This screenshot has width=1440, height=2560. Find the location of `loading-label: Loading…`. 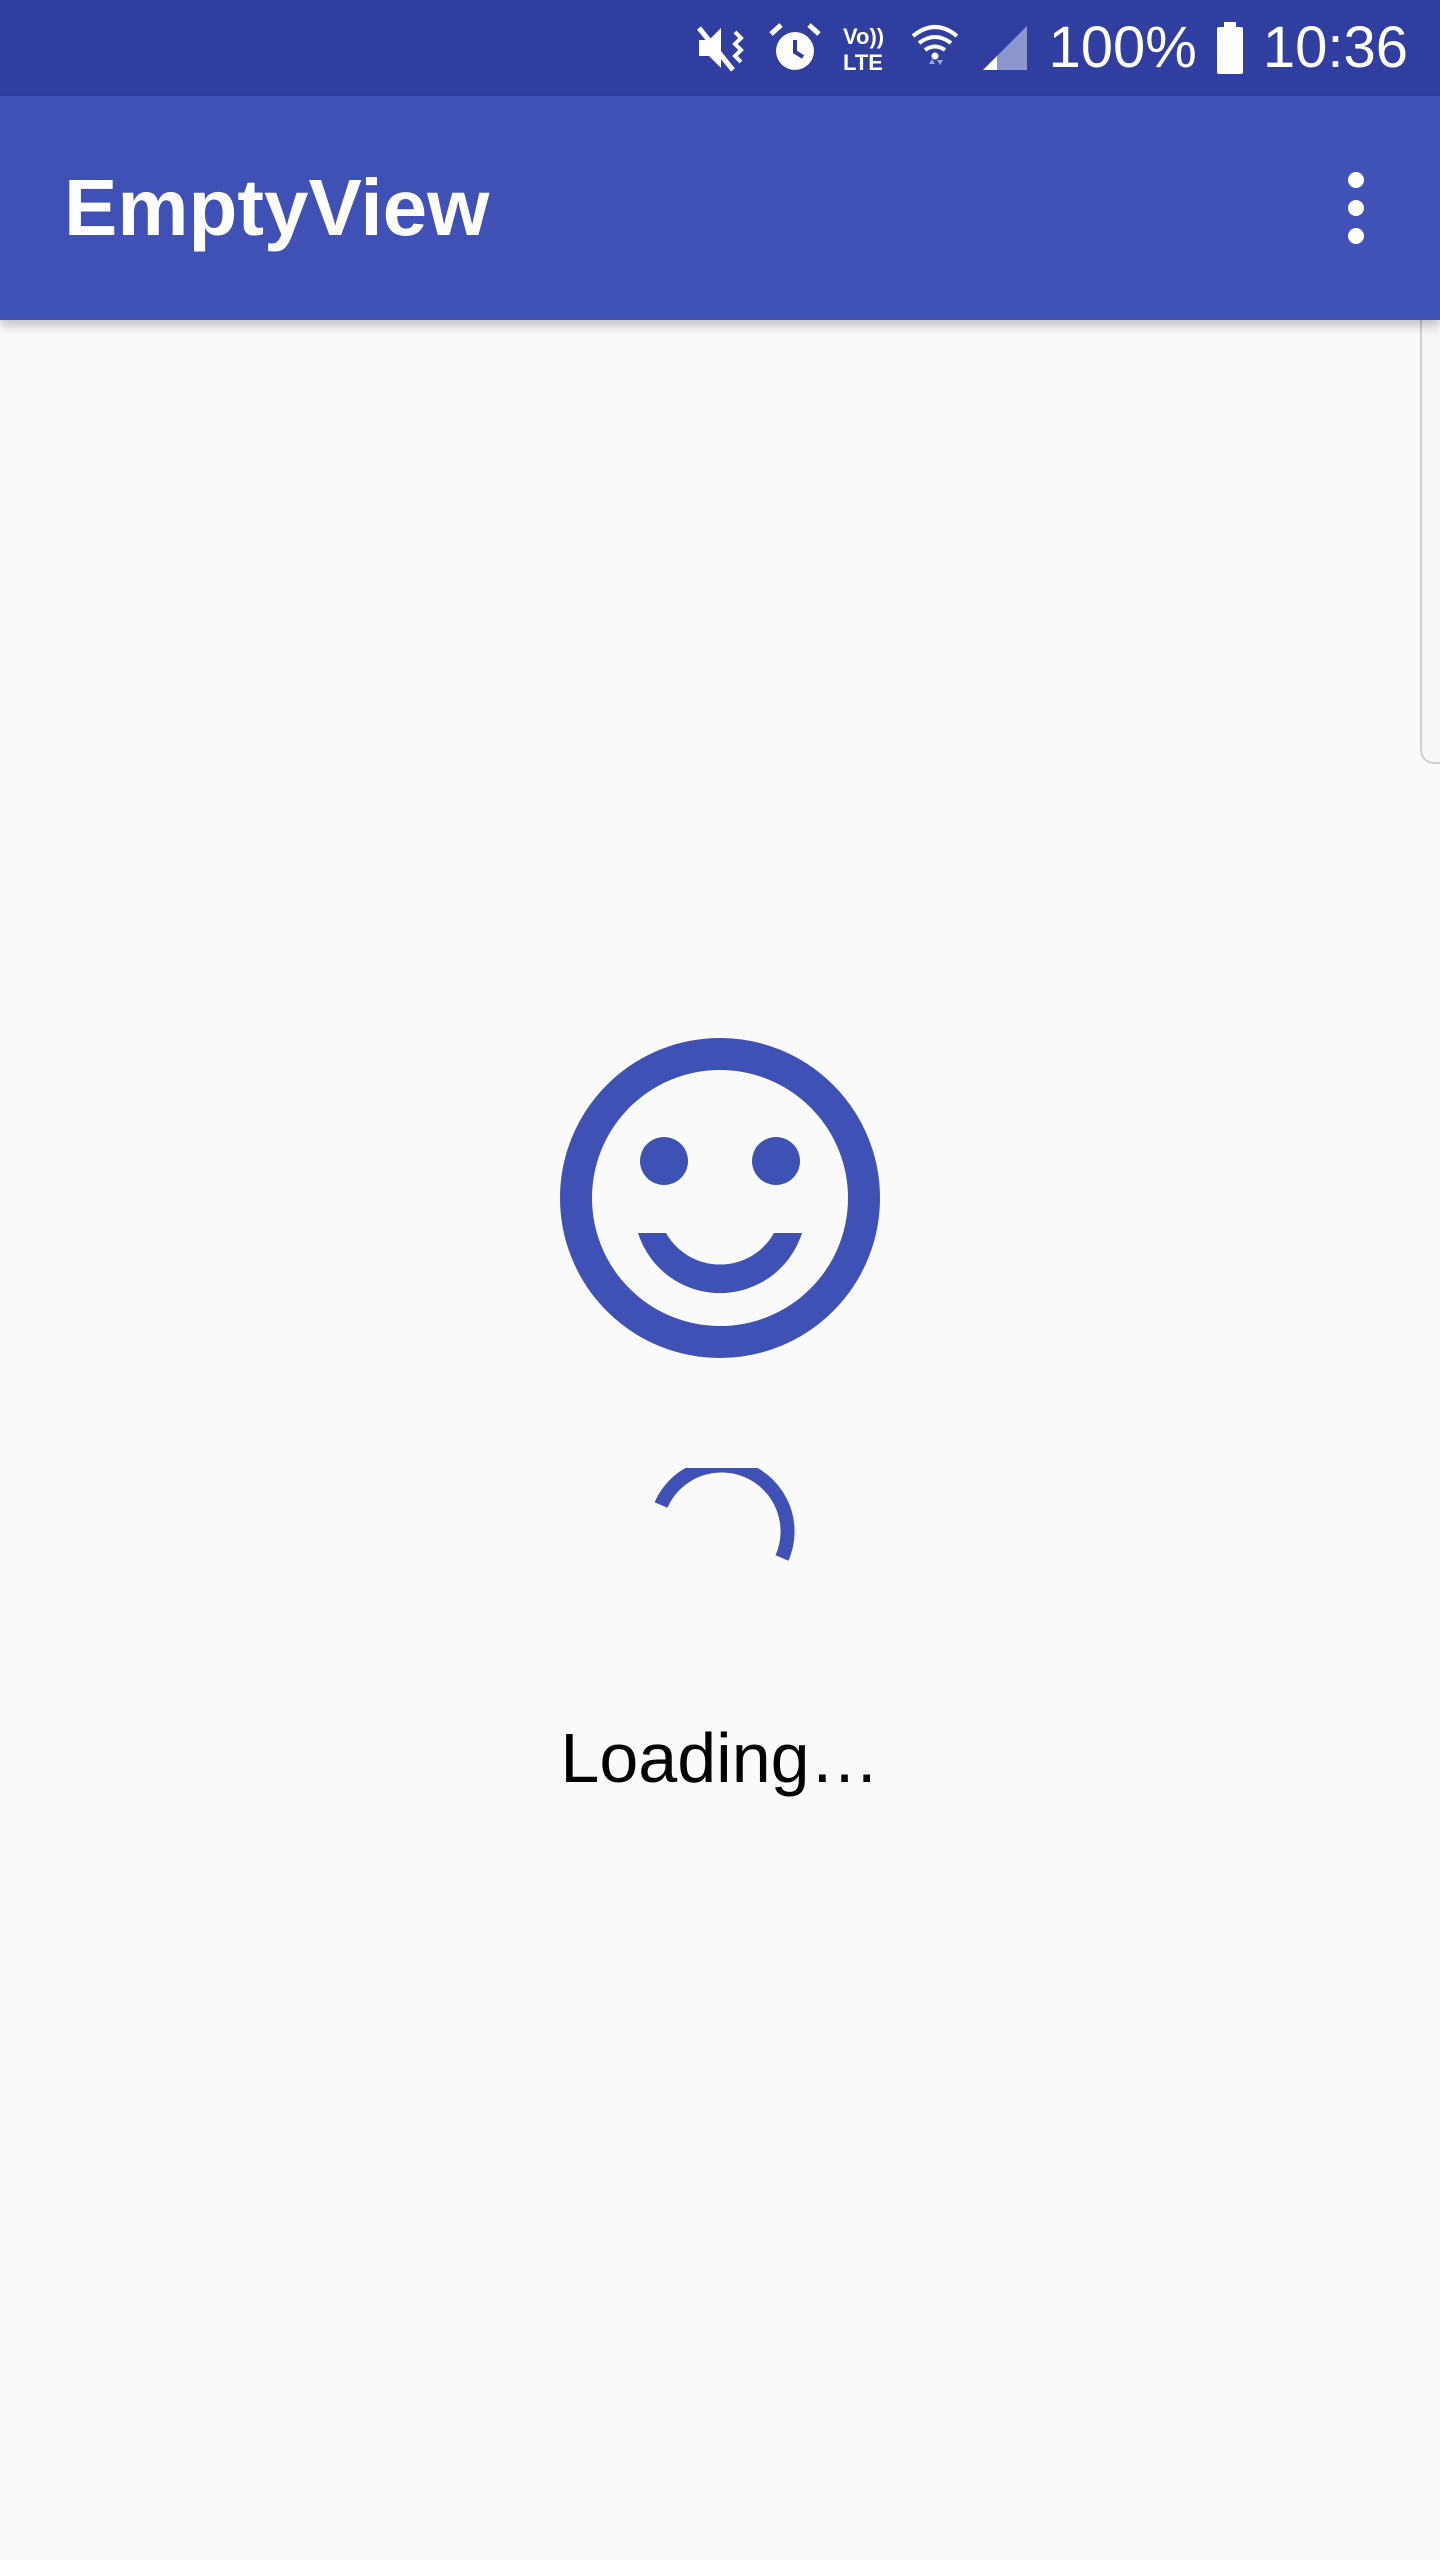

loading-label: Loading… is located at coordinates (720, 1758).